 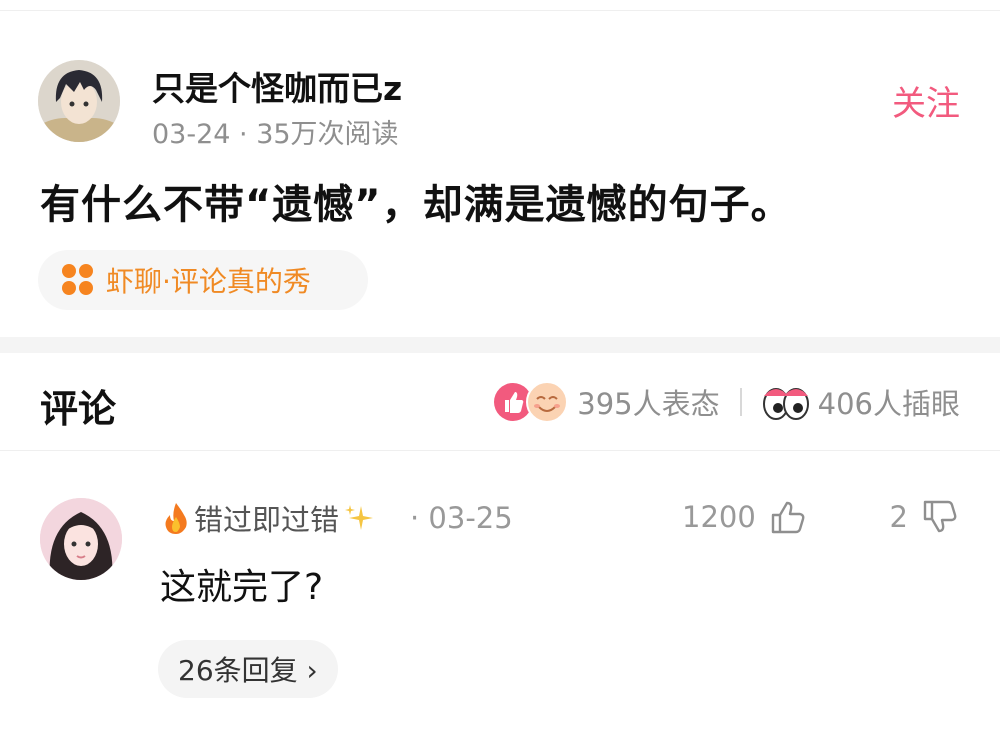 What do you see at coordinates (242, 587) in the screenshot?
I see `comment-text: 这就完了?` at bounding box center [242, 587].